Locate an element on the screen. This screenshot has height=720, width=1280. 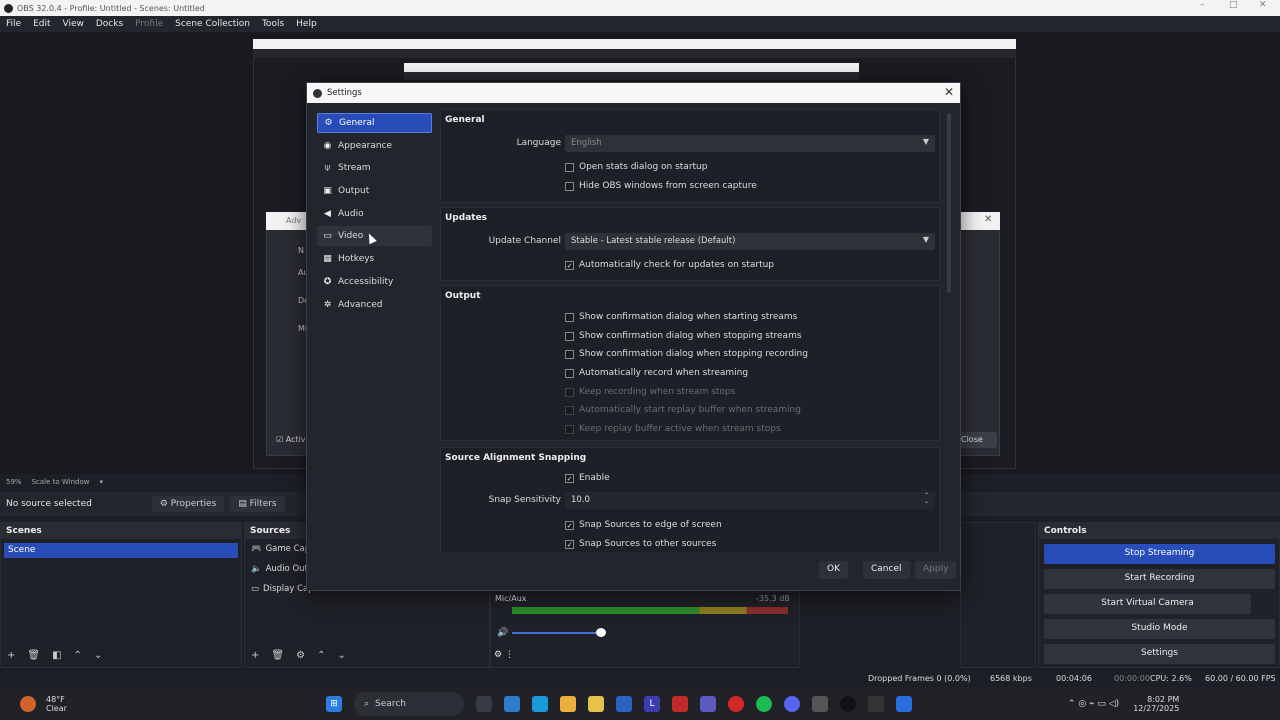
system-tray-icons: ⌃ ◎ ⌁ ▭ ◁) is located at coordinates (1093, 704).